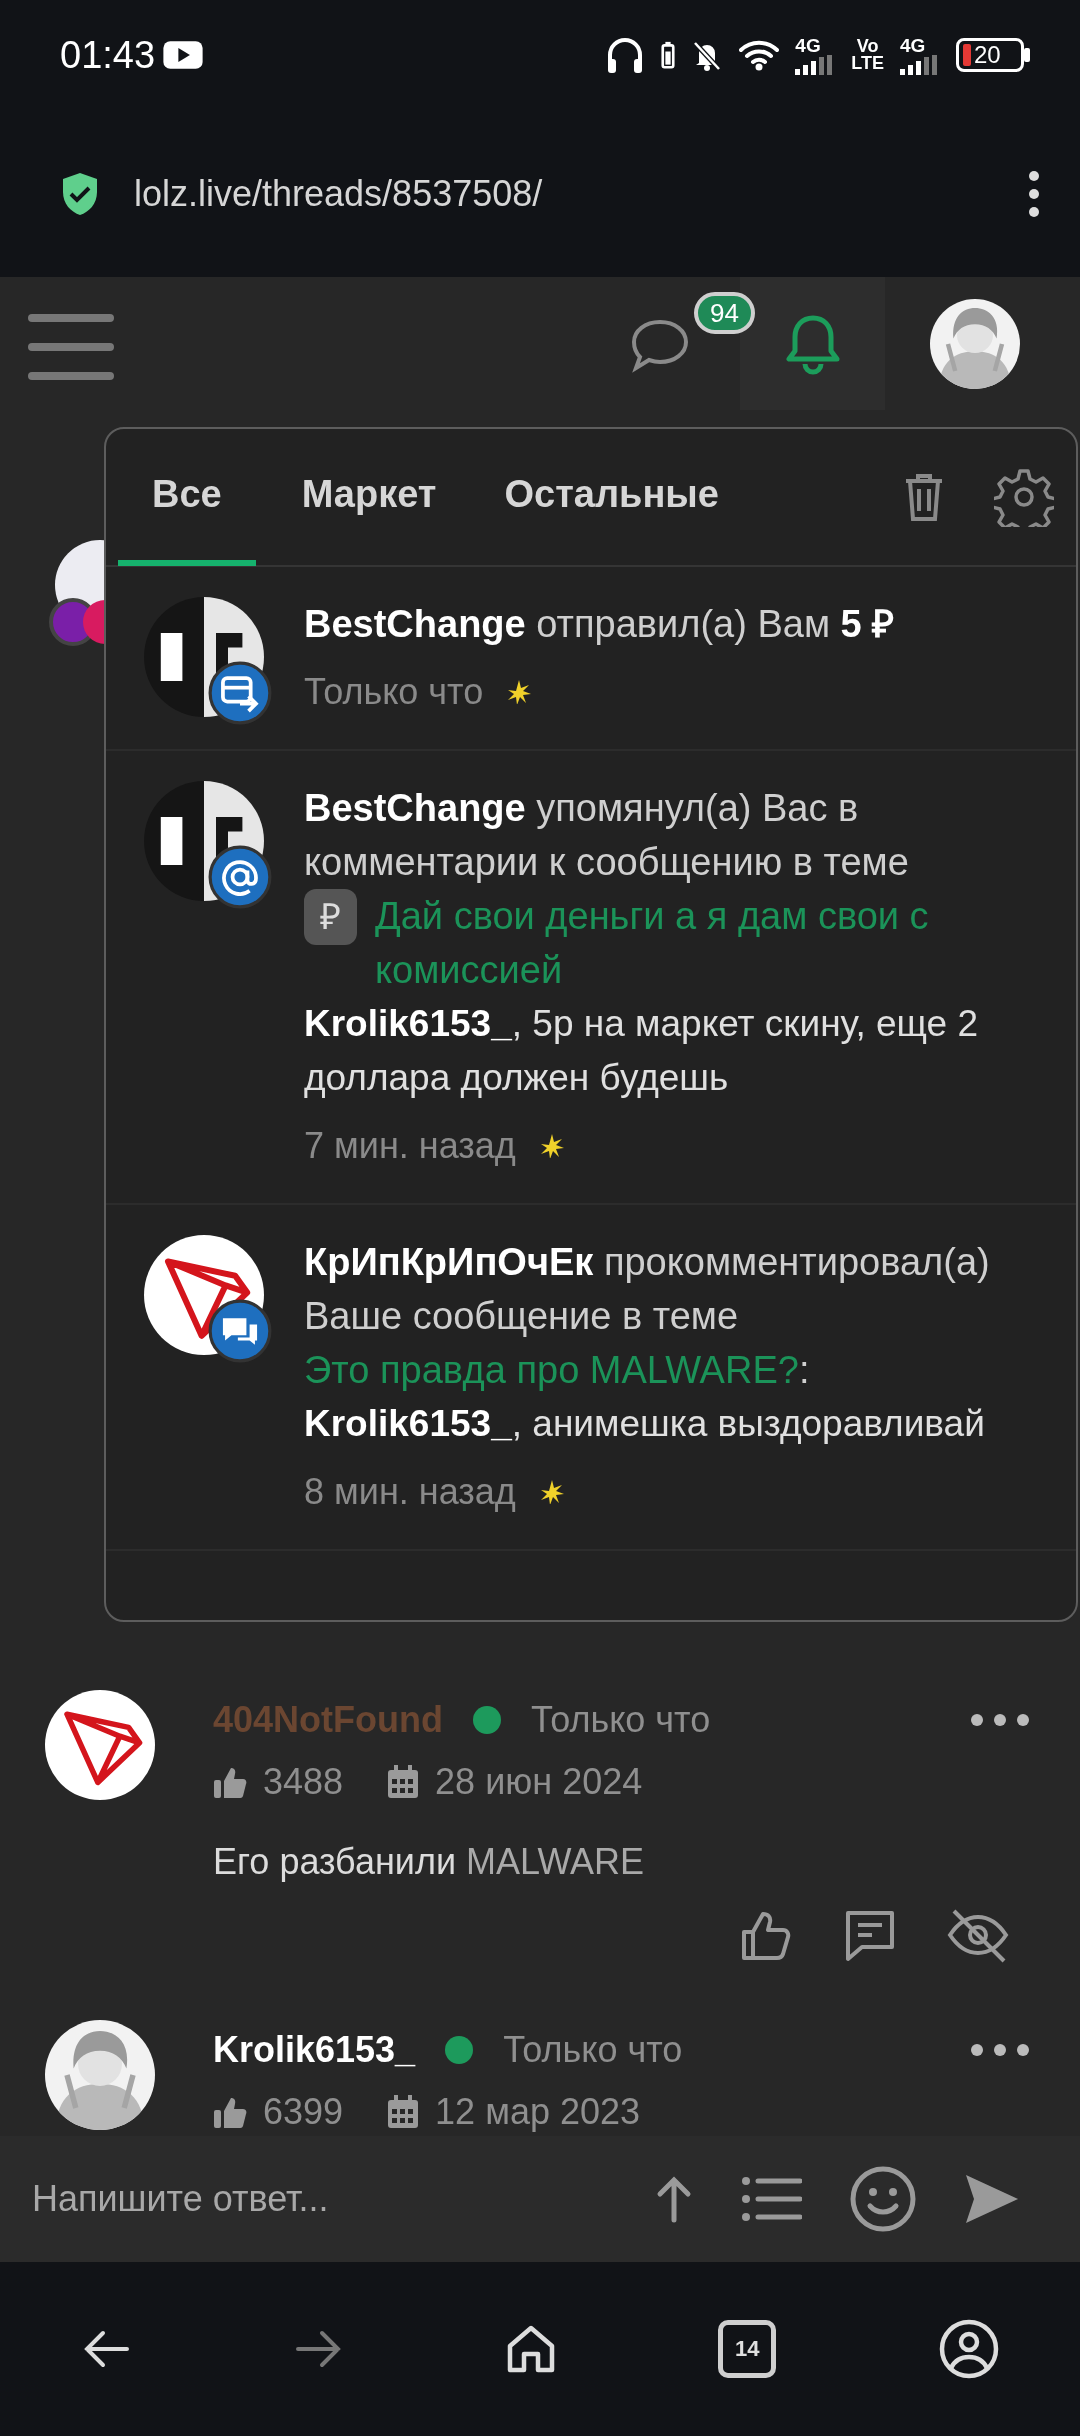 This screenshot has height=2436, width=1080. I want to click on tab: Все, so click(187, 497).